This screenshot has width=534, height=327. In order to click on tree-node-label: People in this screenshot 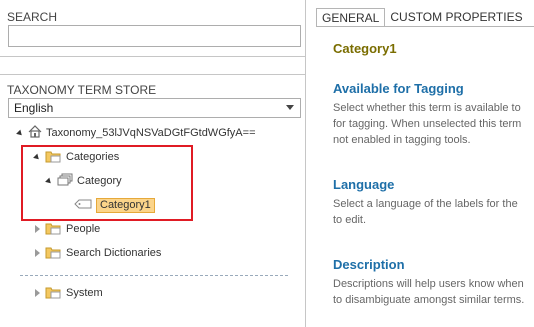, I will do `click(83, 229)`.